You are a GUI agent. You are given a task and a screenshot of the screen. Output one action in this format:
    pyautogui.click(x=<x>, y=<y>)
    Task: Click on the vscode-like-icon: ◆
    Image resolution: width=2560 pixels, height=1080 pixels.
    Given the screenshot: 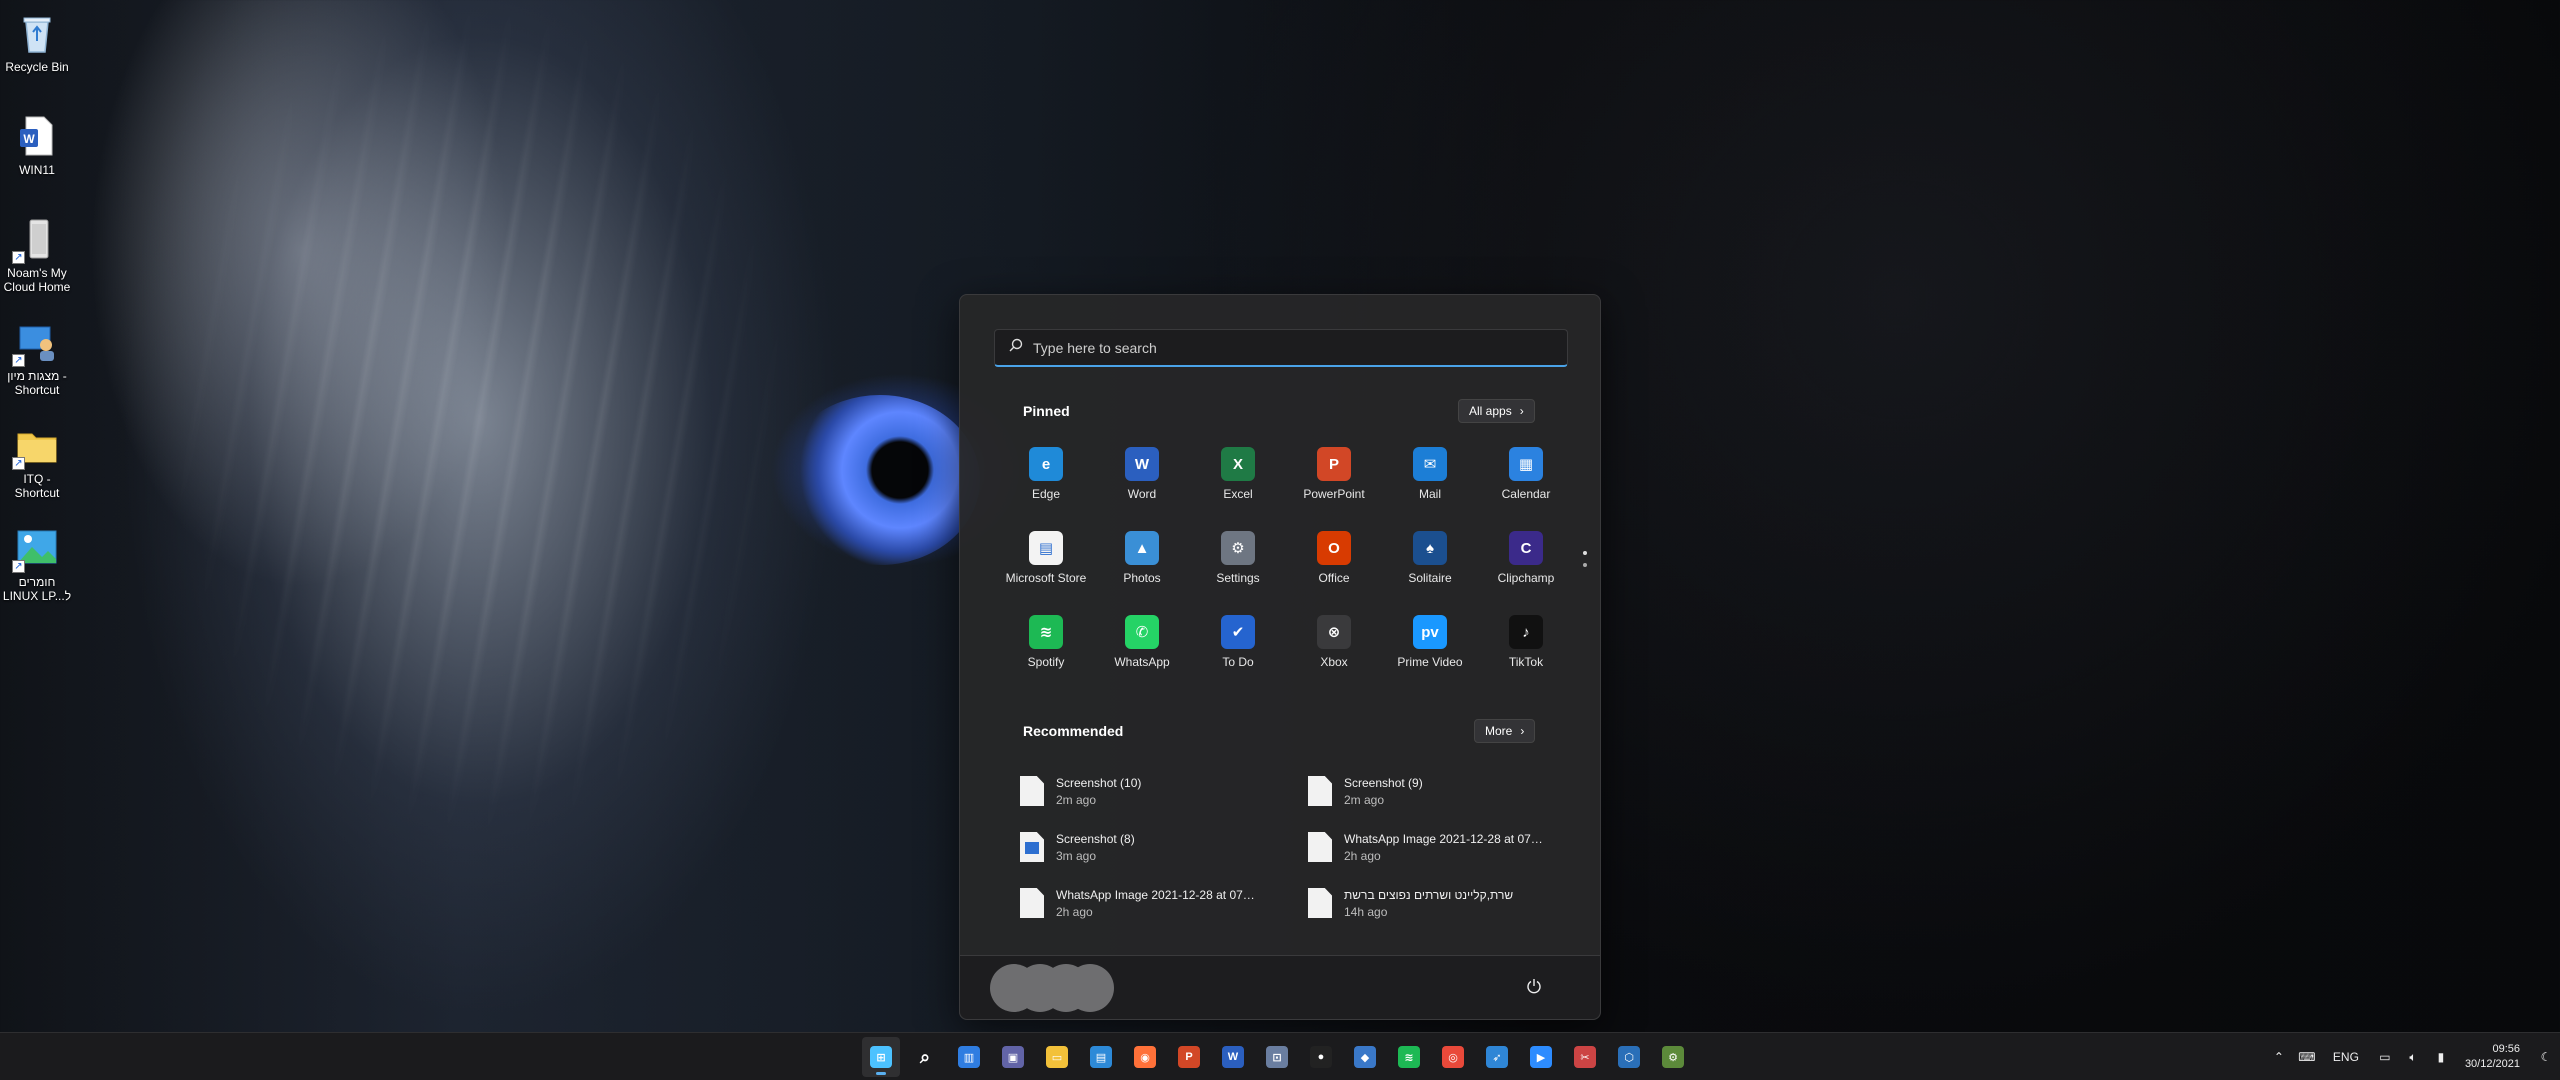 What is the action you would take?
    pyautogui.click(x=1365, y=1057)
    